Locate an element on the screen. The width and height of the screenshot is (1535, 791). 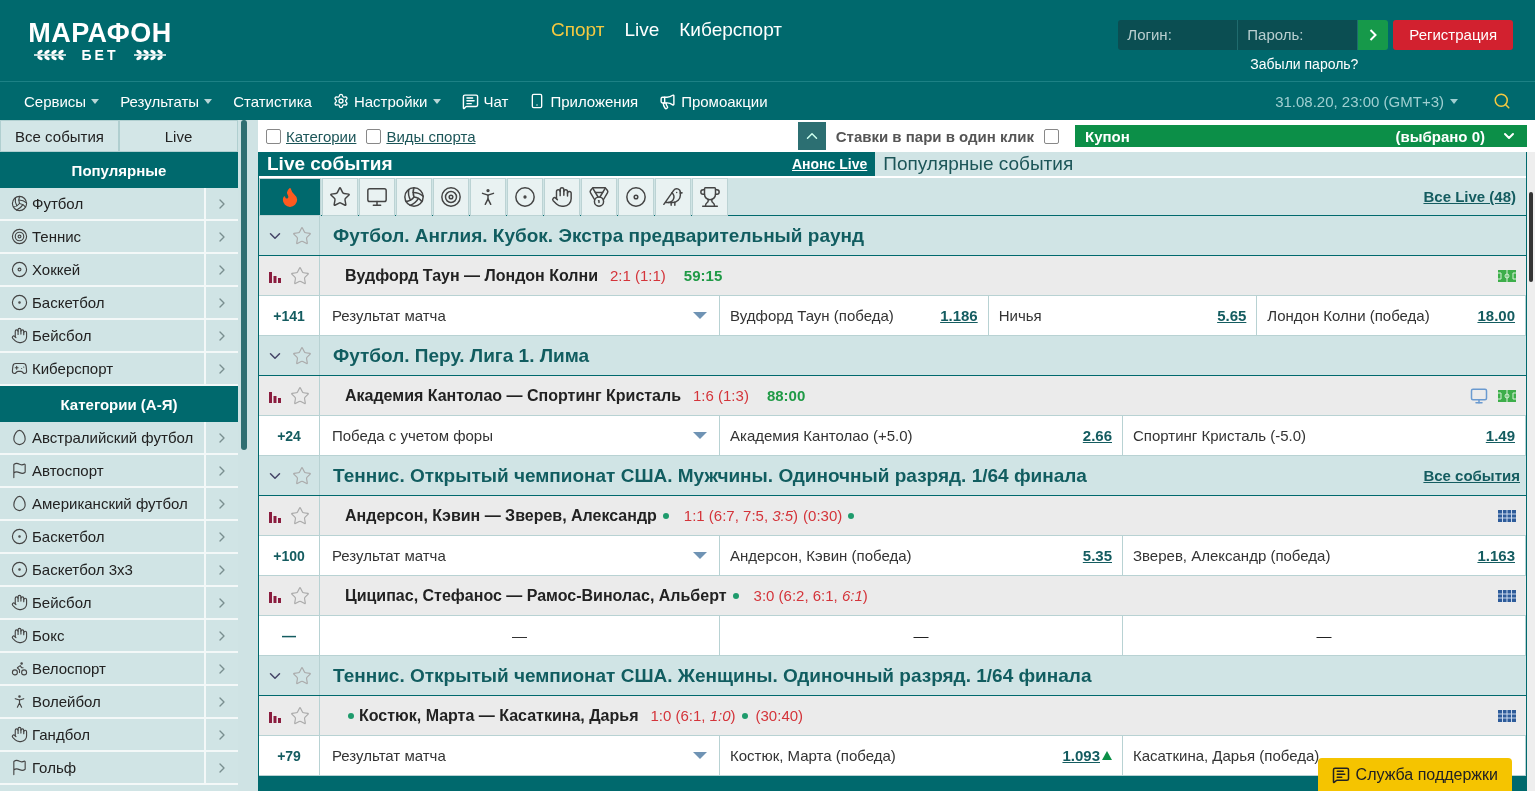
collapse-button is located at coordinates (811, 136).